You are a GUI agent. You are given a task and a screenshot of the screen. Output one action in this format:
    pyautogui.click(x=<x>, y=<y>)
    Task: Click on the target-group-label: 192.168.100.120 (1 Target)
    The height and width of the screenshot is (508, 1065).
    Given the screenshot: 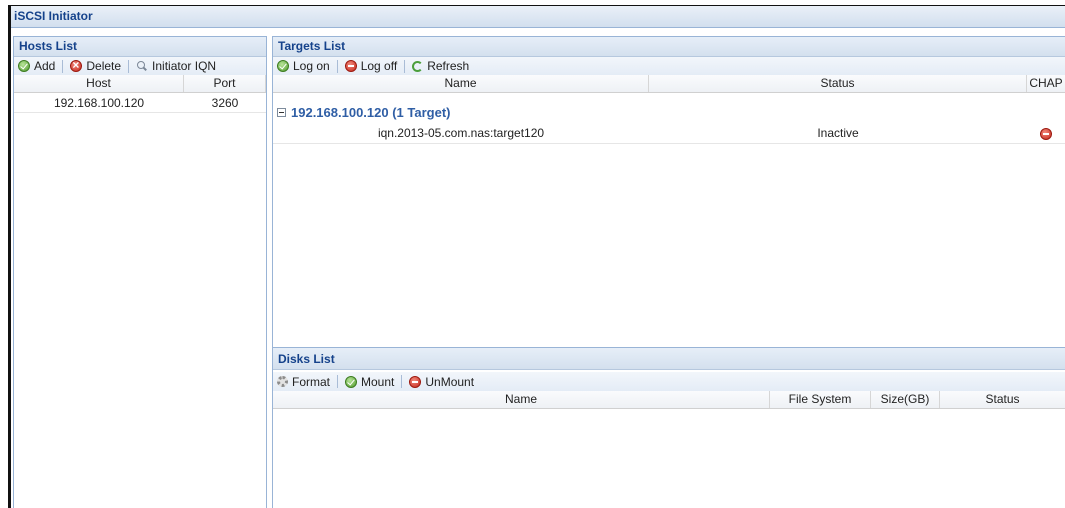 What is the action you would take?
    pyautogui.click(x=371, y=112)
    